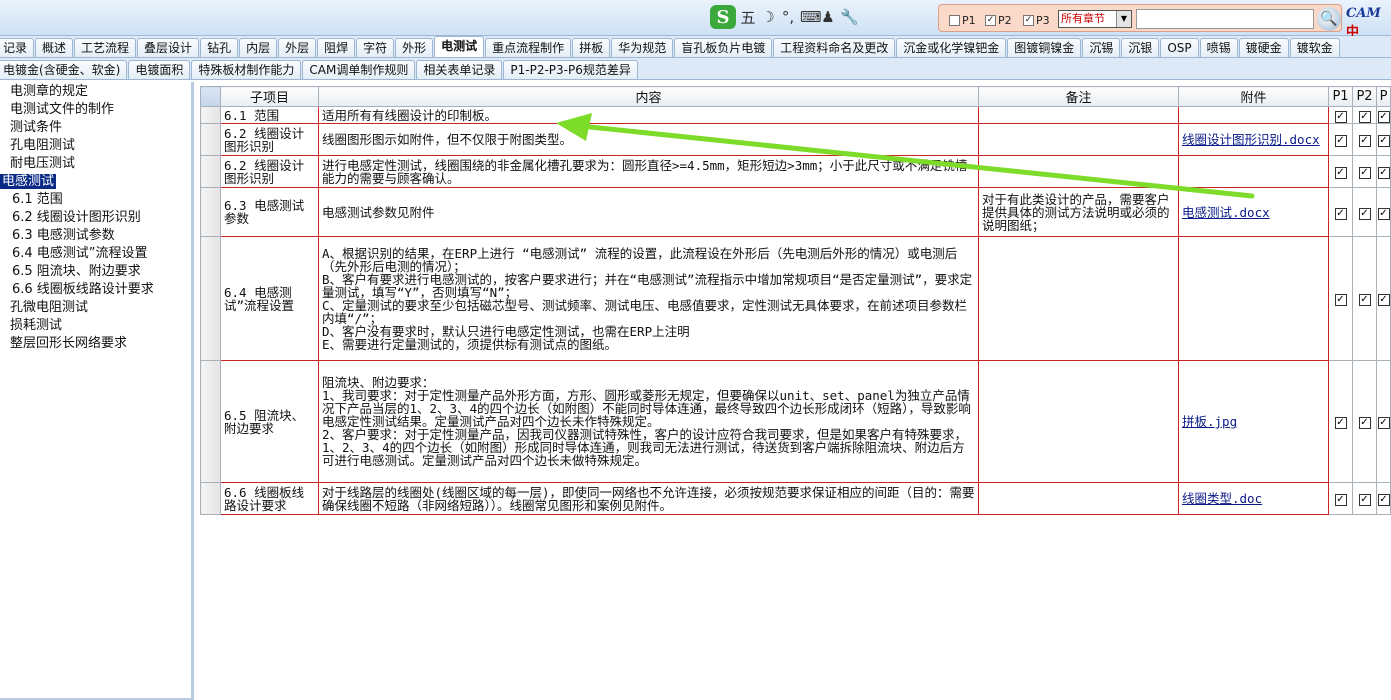 The height and width of the screenshot is (700, 1391). Describe the element at coordinates (375, 47) in the screenshot. I see `tab-chapter: 字符` at that location.